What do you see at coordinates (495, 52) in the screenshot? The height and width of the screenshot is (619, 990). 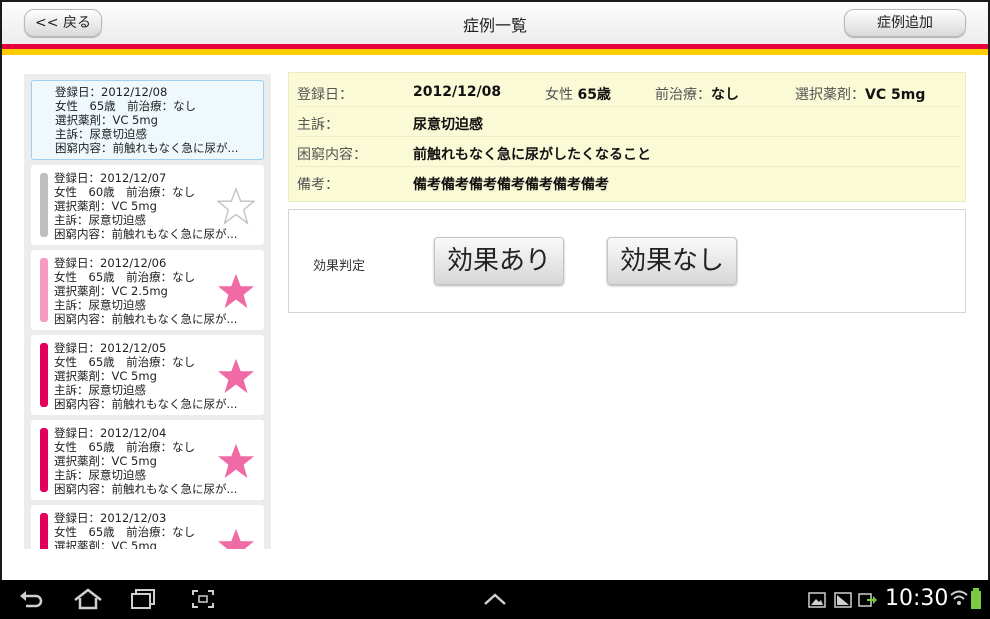 I see `header-stripe-yellow` at bounding box center [495, 52].